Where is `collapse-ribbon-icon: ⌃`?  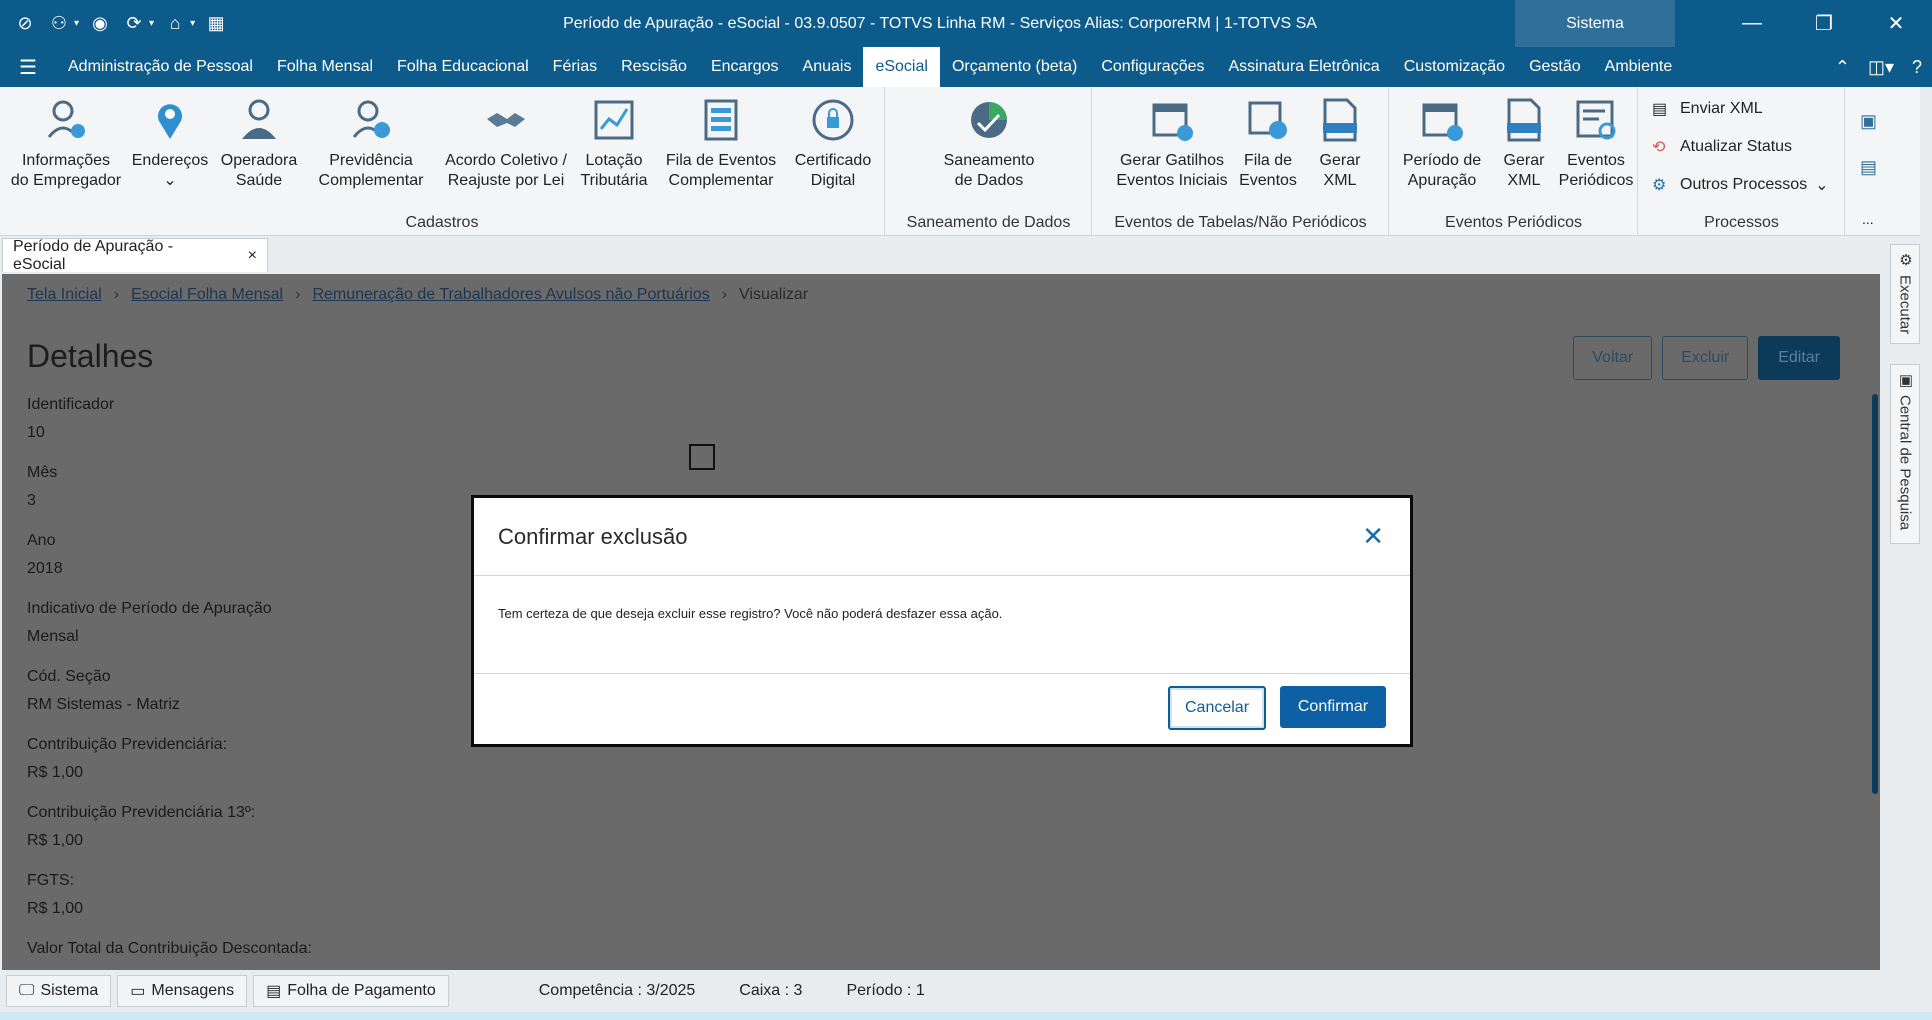
collapse-ribbon-icon: ⌃ is located at coordinates (1842, 67).